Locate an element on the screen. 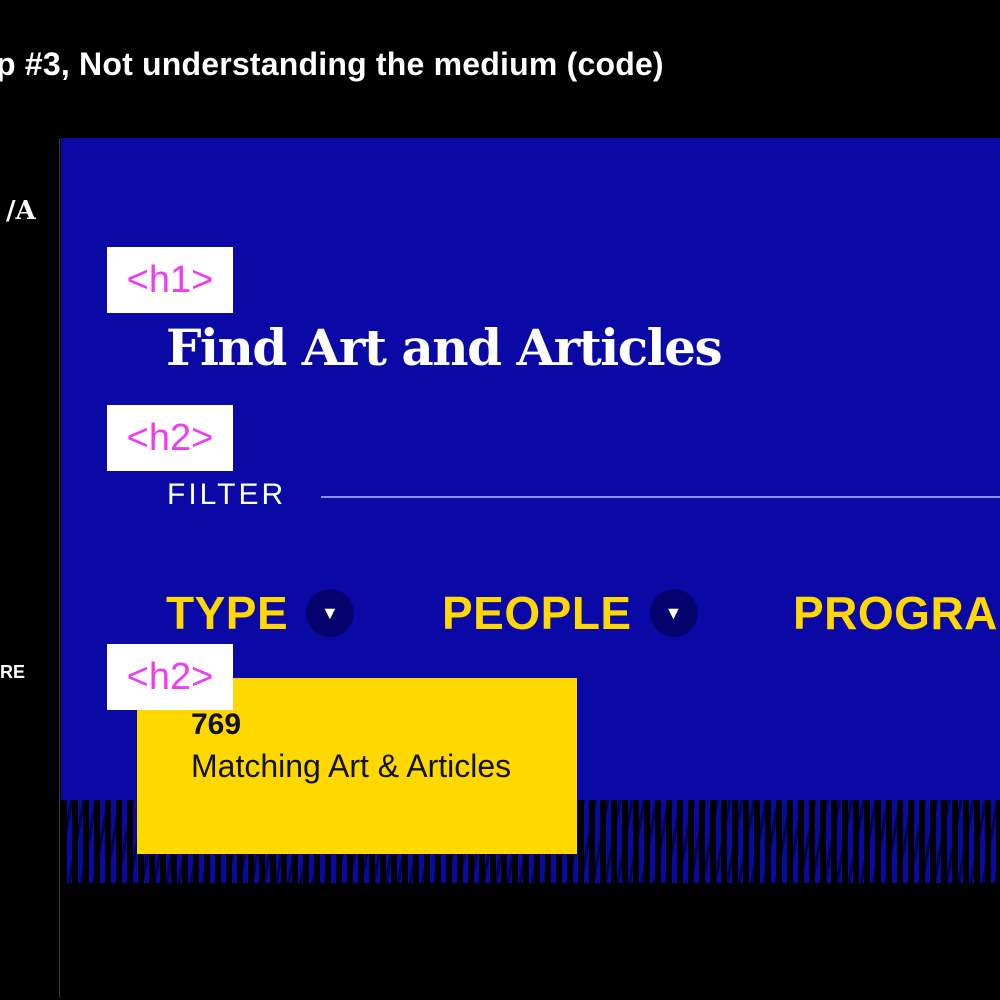 The width and height of the screenshot is (1000, 1000). left-divider is located at coordinates (59, 568).